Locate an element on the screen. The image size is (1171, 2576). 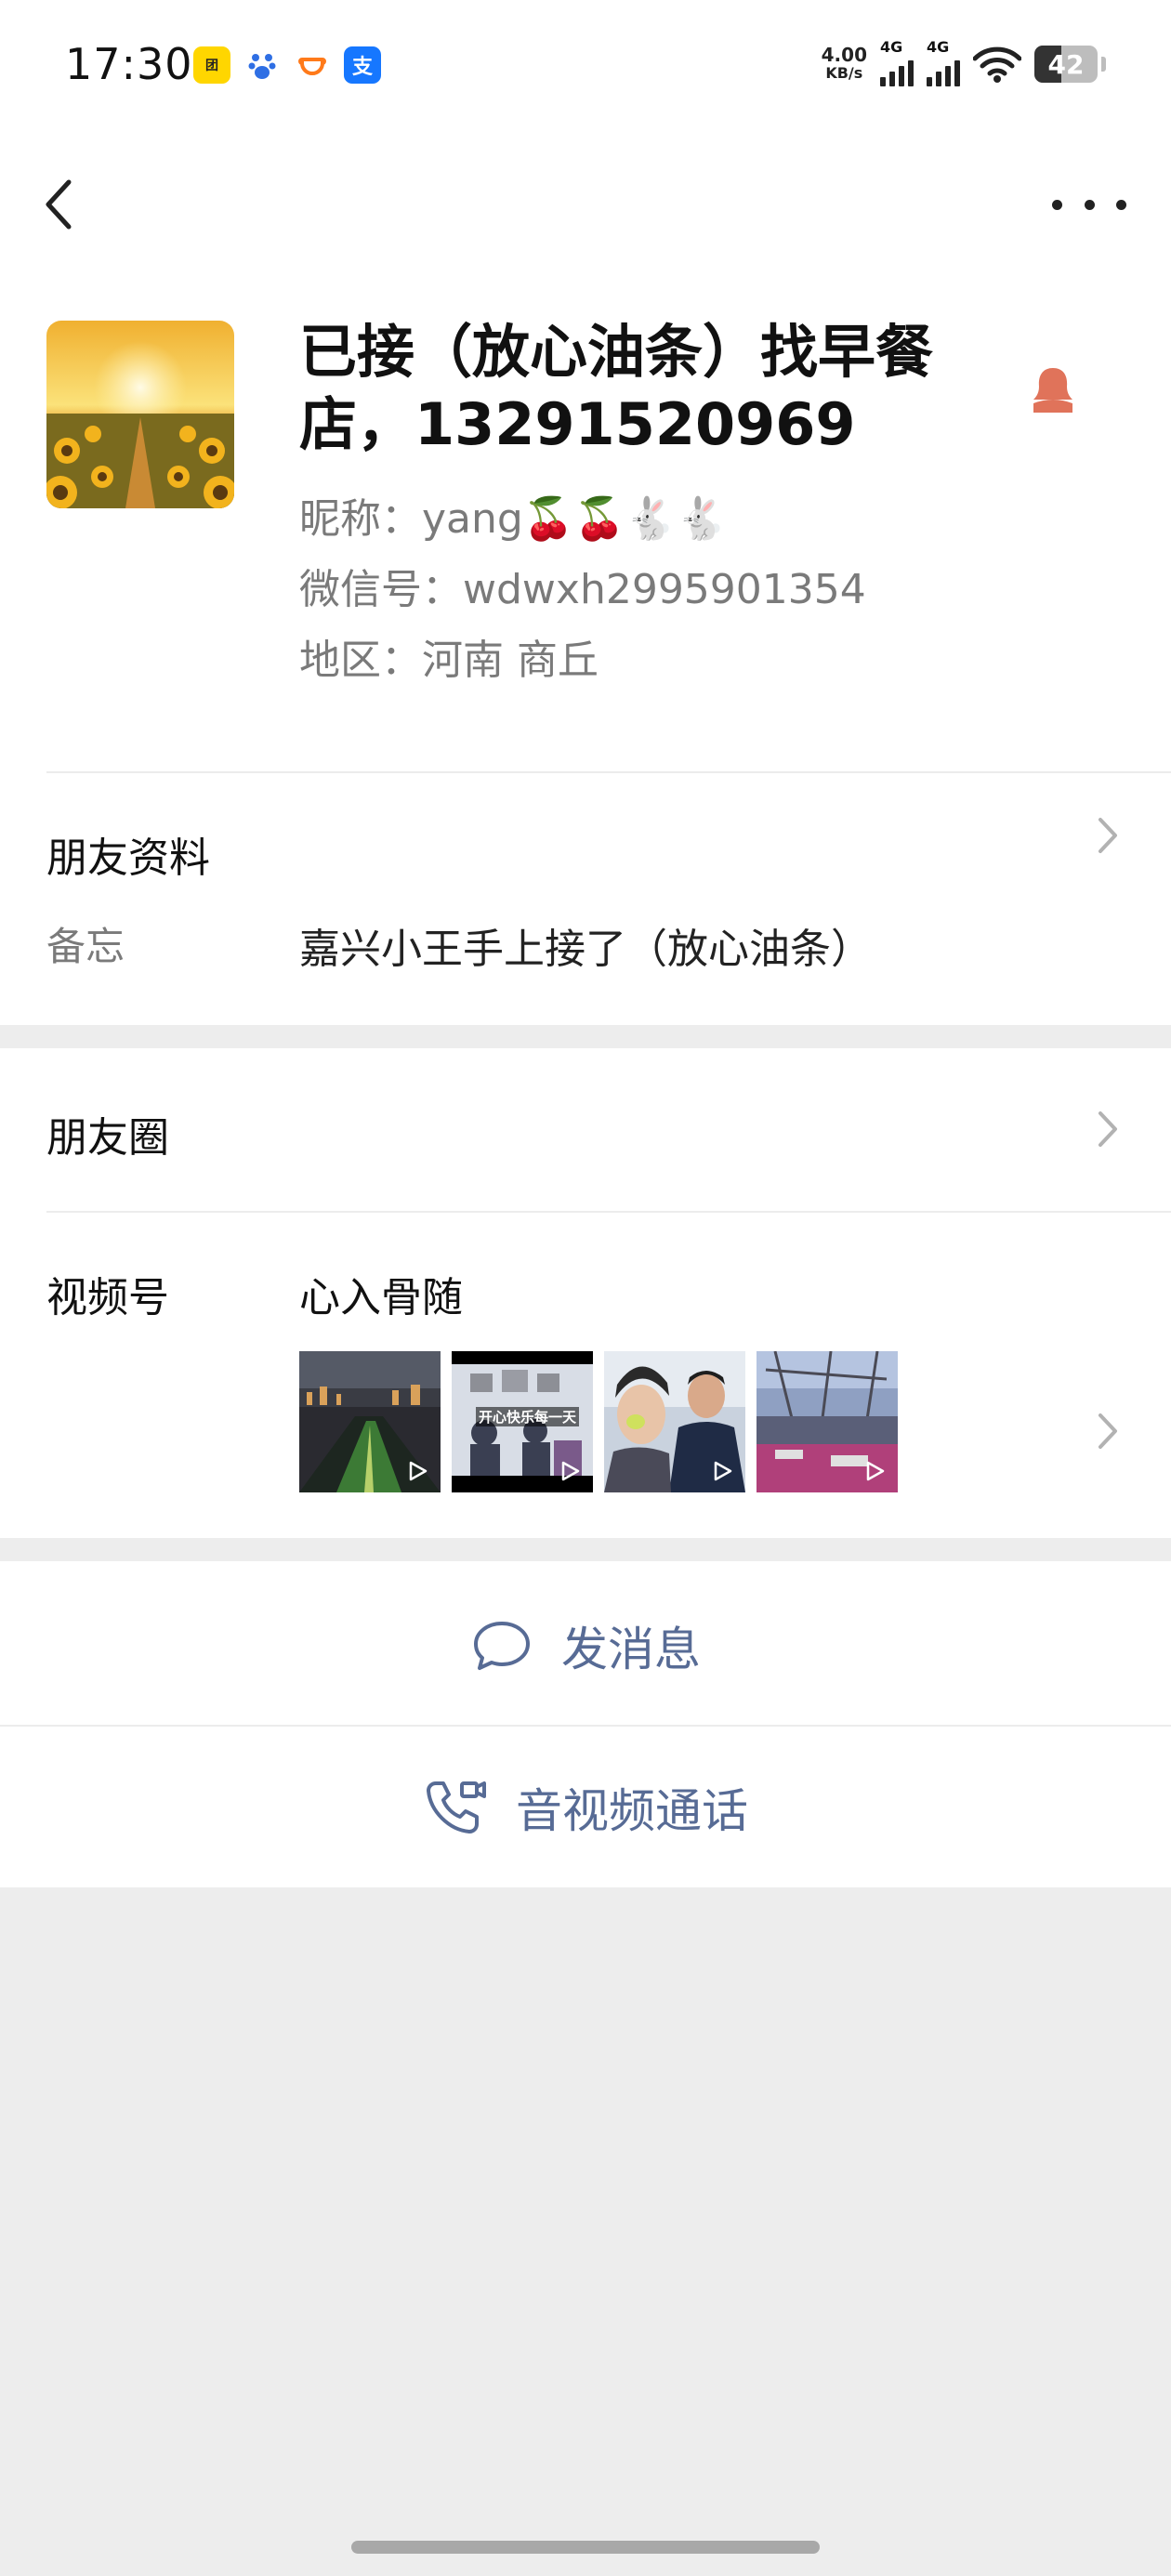
home-indicator is located at coordinates (586, 2547).